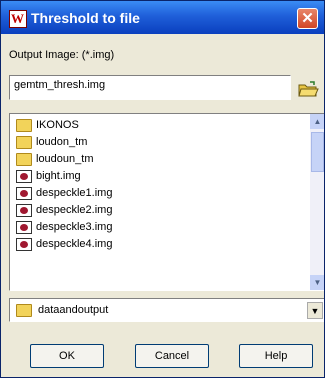 This screenshot has height=378, width=325. What do you see at coordinates (169, 210) in the screenshot?
I see `file-list-item: despeckle2.img` at bounding box center [169, 210].